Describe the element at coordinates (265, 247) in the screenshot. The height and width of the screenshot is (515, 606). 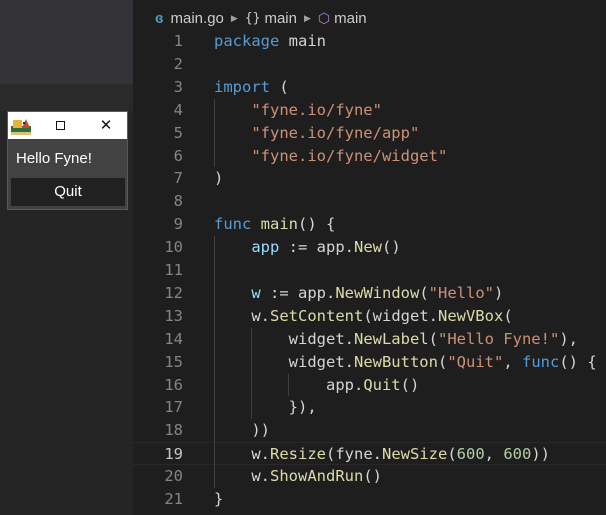
I see `code-token: app` at that location.